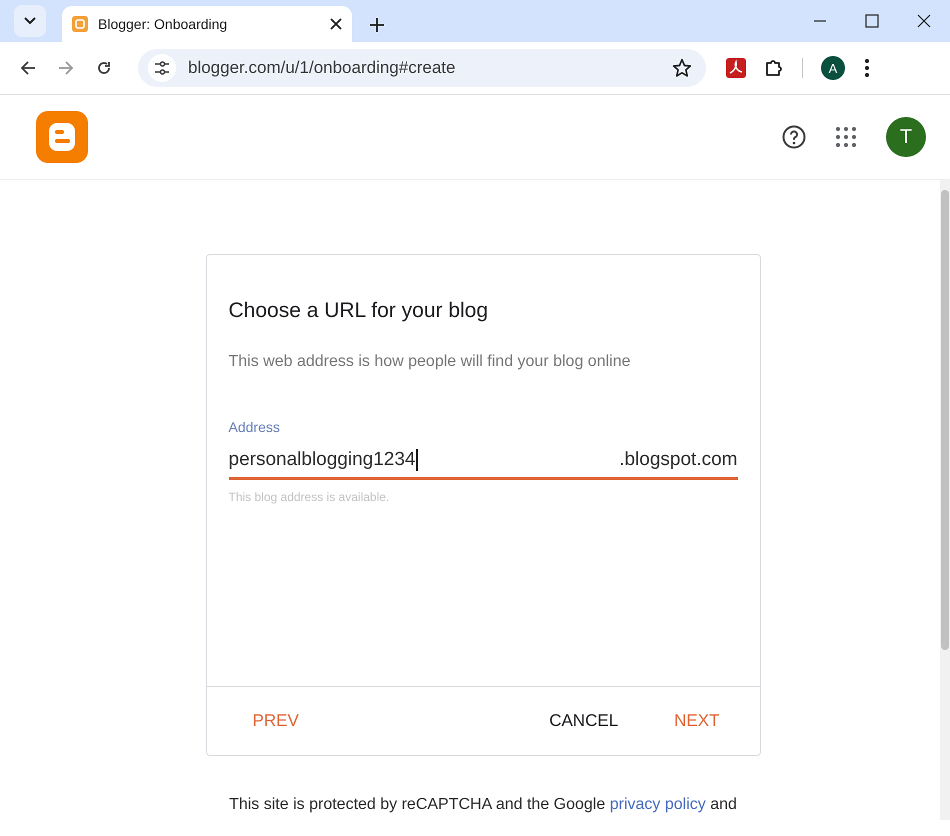 The image size is (950, 836). I want to click on menu-icon, so click(867, 68).